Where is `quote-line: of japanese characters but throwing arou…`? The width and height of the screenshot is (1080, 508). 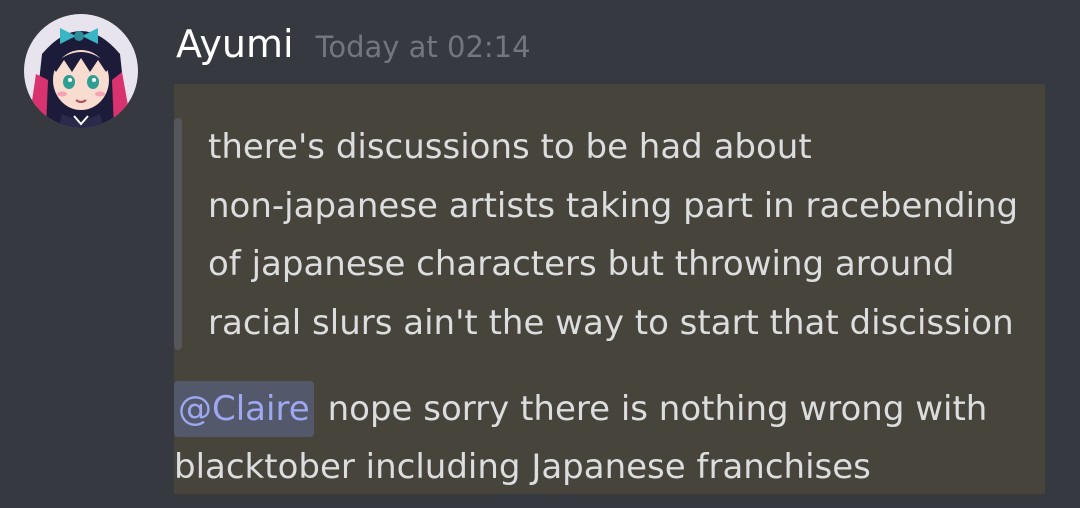
quote-line: of japanese characters but throwing arou… is located at coordinates (581, 264).